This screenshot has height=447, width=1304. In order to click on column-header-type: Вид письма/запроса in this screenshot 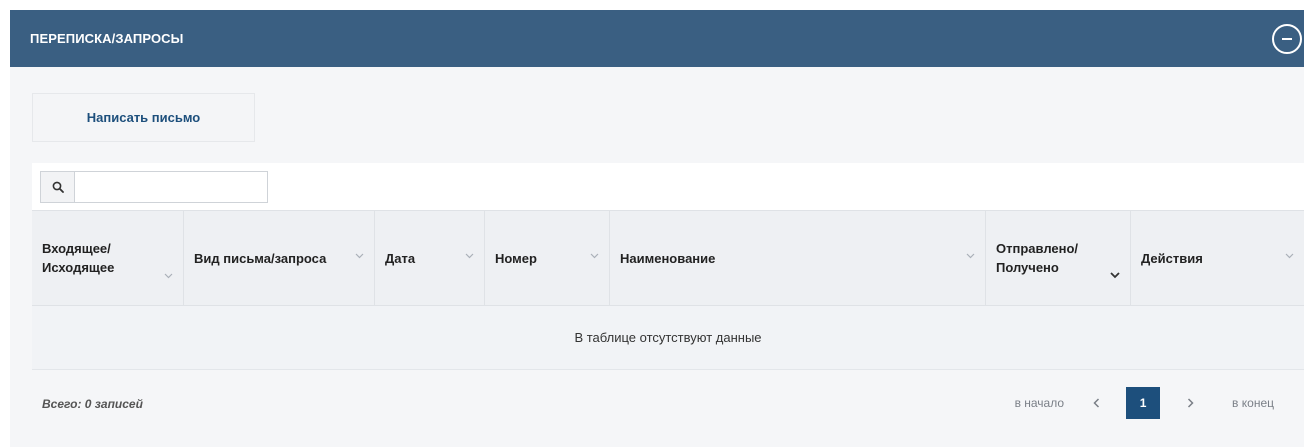, I will do `click(279, 258)`.